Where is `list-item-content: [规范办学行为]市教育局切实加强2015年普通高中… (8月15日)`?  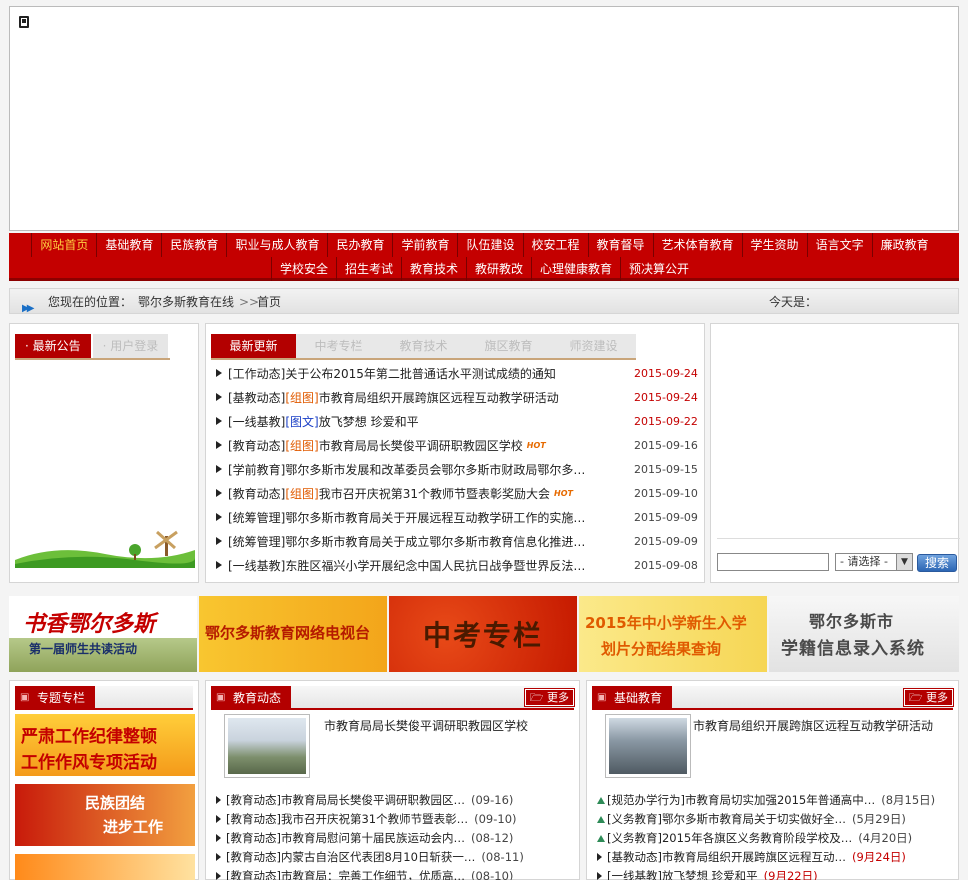 list-item-content: [规范办学行为]市教育局切实加强2015年普通高中… (8月15日) is located at coordinates (771, 800).